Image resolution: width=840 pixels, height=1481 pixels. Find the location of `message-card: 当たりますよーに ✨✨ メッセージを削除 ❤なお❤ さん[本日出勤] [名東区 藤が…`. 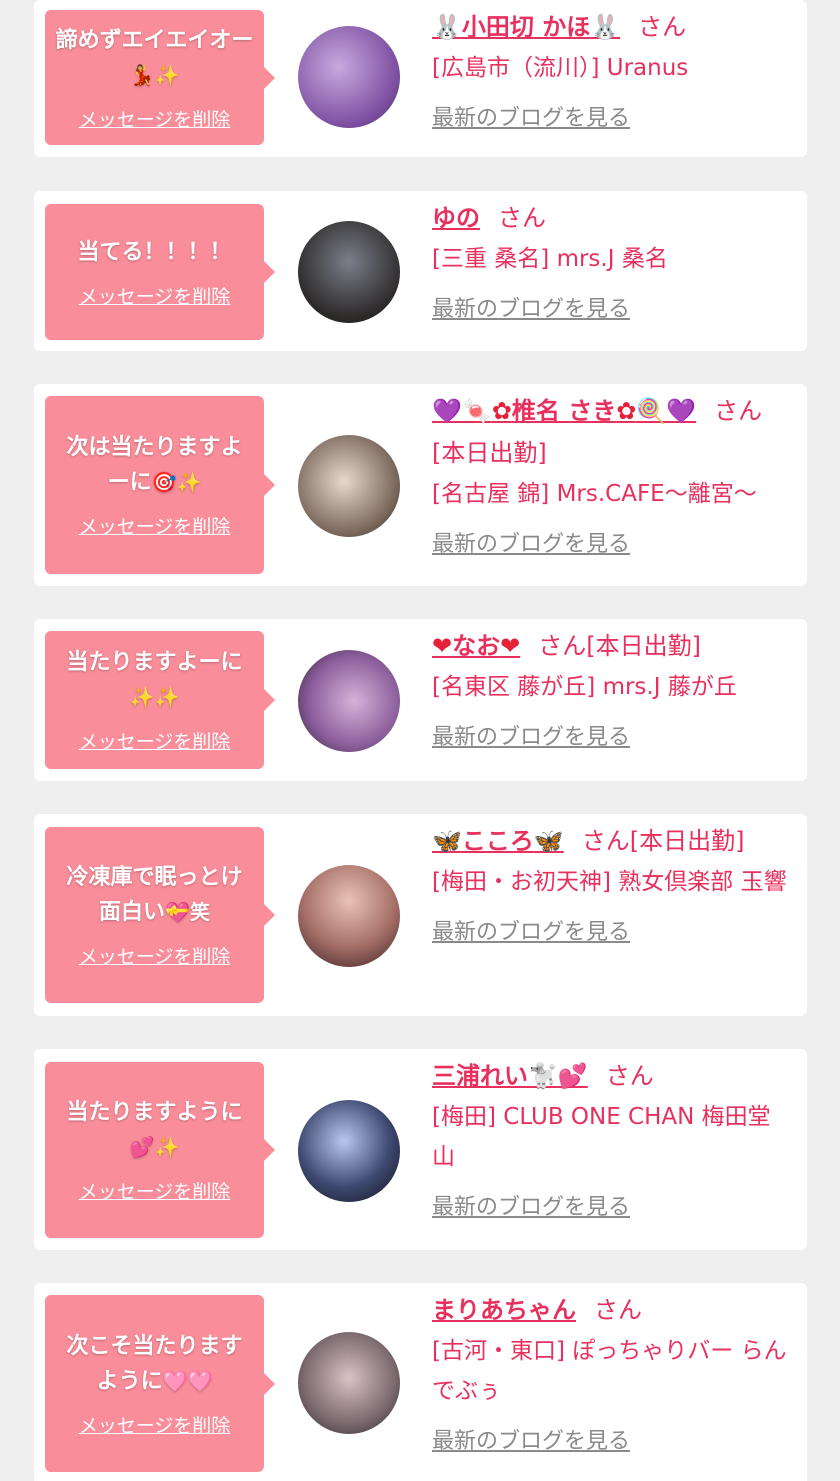

message-card: 当たりますよーに ✨✨ メッセージを削除 ❤なお❤ さん[本日出勤] [名東区 藤が… is located at coordinates (420, 700).